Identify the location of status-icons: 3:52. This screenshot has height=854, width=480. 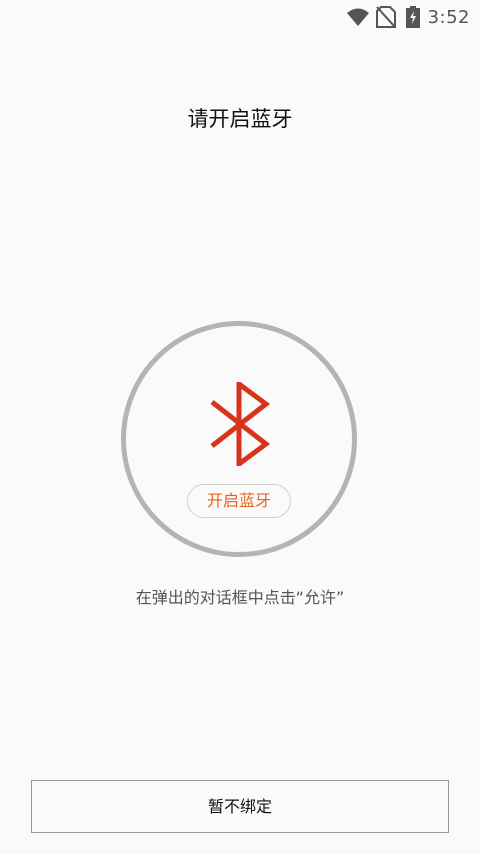
(408, 17).